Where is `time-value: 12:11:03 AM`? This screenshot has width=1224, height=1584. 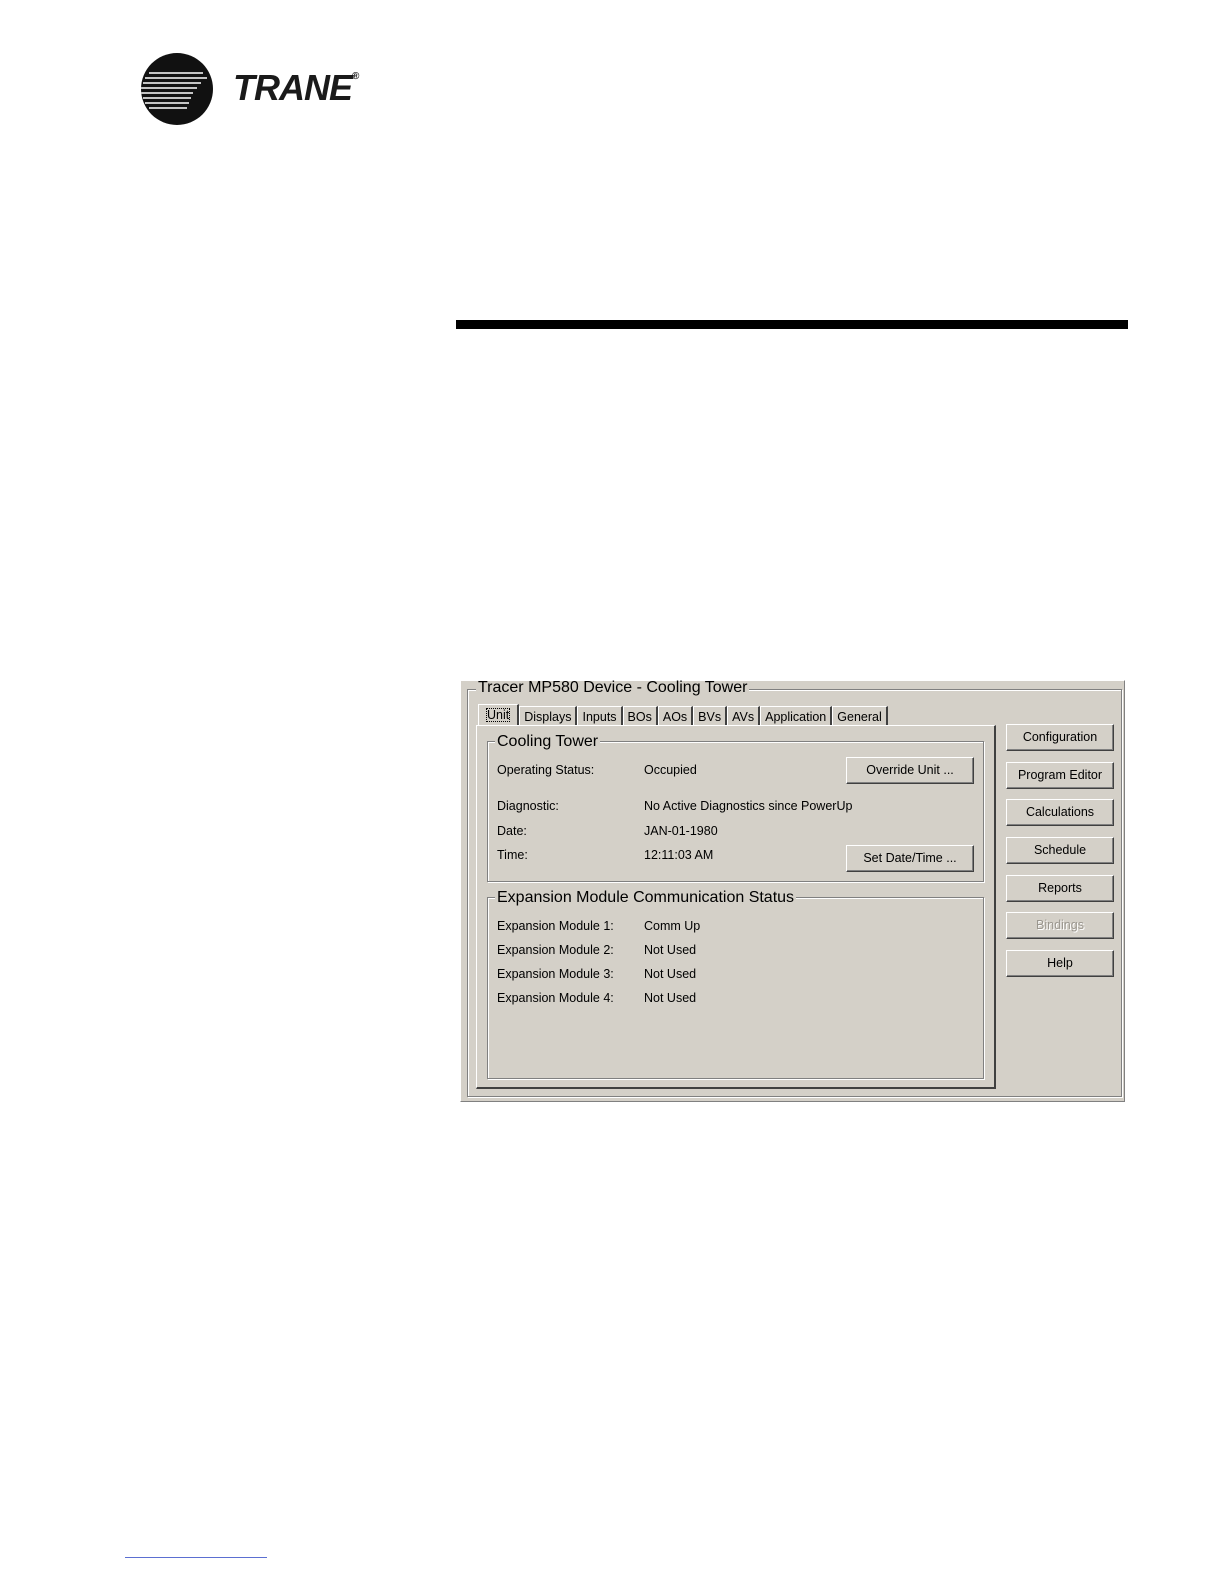
time-value: 12:11:03 AM is located at coordinates (679, 855).